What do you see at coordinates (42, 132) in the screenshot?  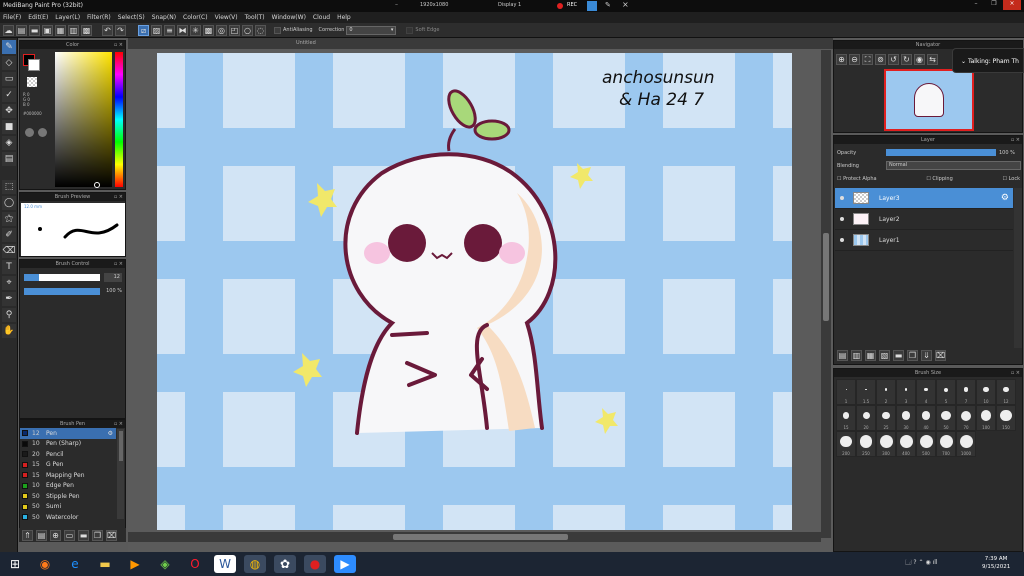 I see `palette-add-icon` at bounding box center [42, 132].